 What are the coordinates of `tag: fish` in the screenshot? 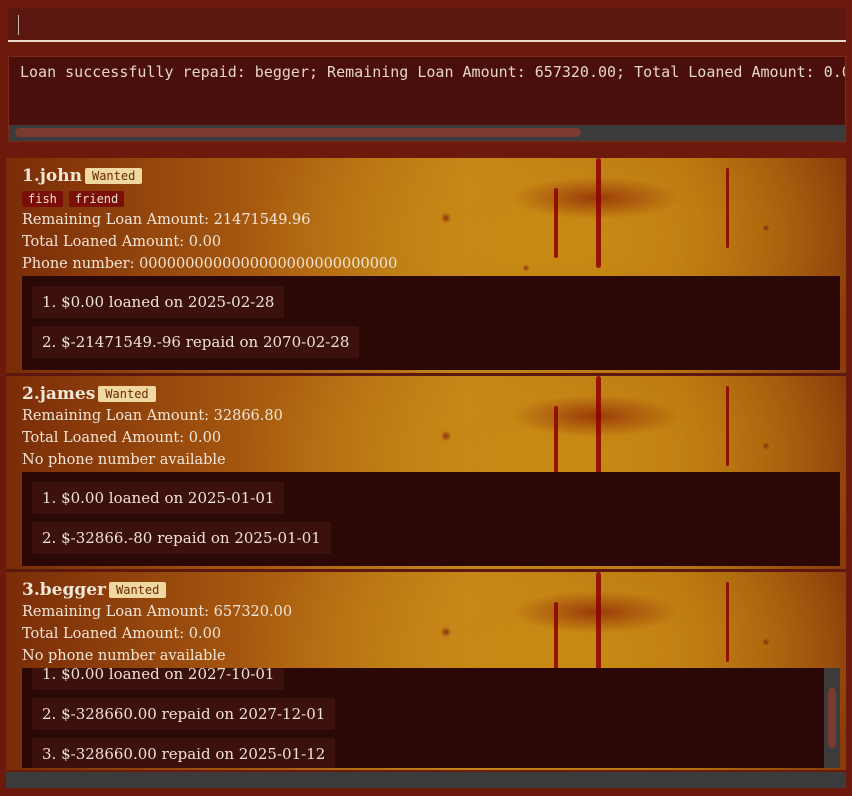 It's located at (42, 199).